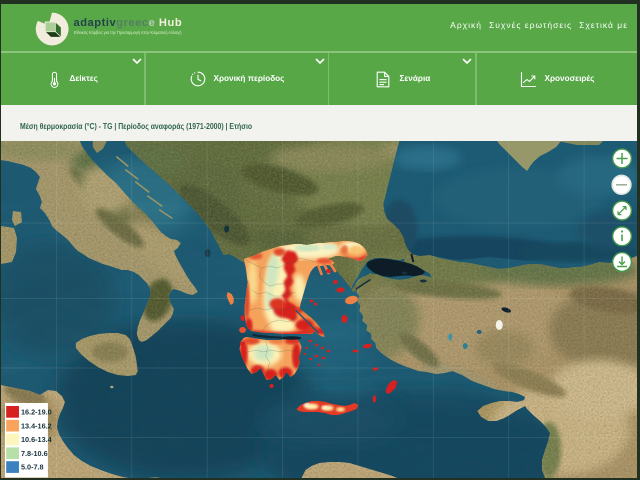  What do you see at coordinates (32, 467) in the screenshot?
I see `svg-text: 5.0-7.8` at bounding box center [32, 467].